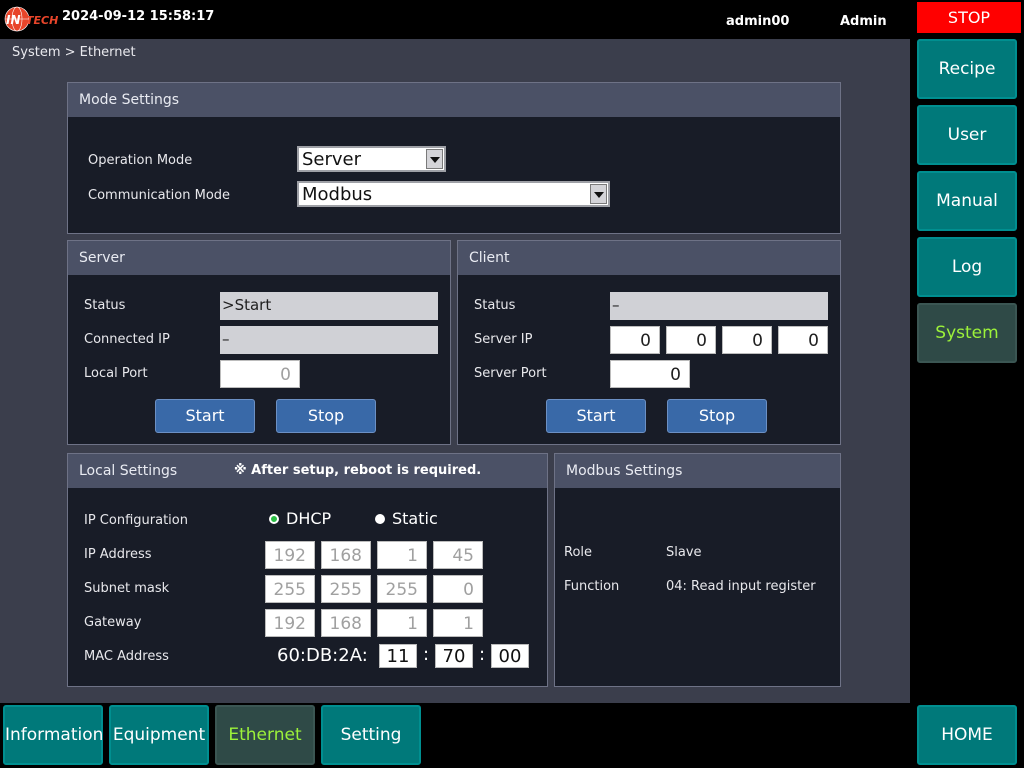 Image resolution: width=1024 pixels, height=768 pixels. What do you see at coordinates (967, 267) in the screenshot?
I see `sidebar-item-log: Log` at bounding box center [967, 267].